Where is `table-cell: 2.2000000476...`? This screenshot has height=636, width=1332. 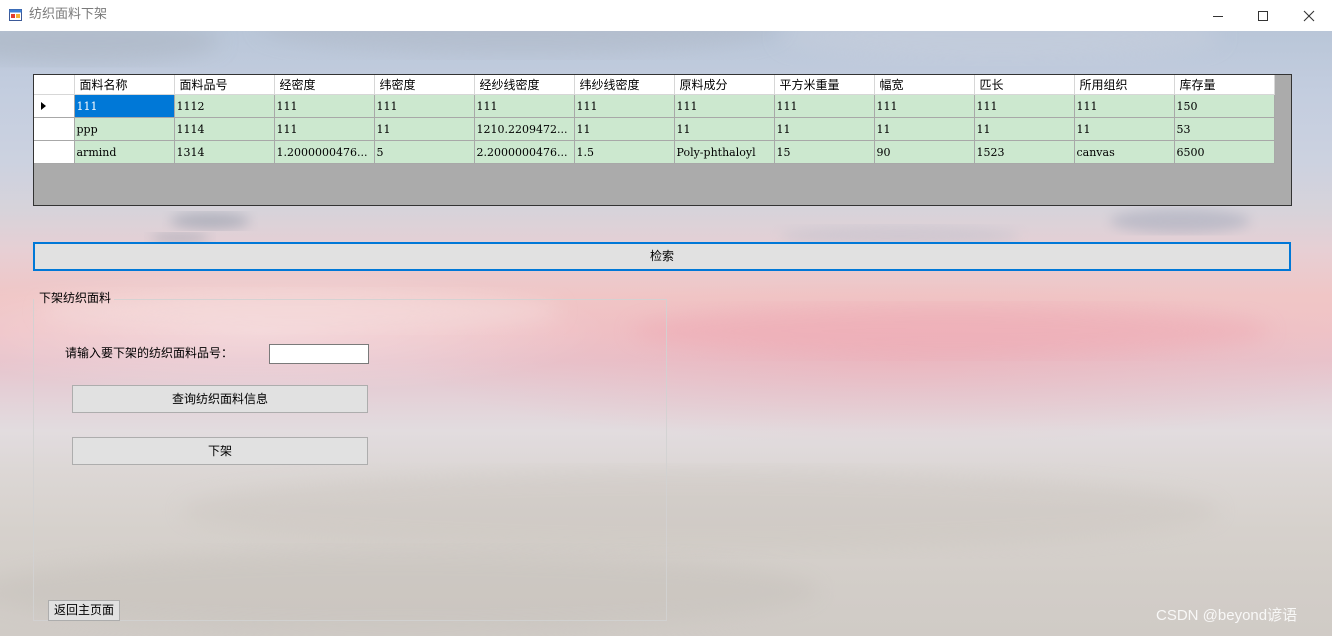
table-cell: 2.2000000476... is located at coordinates (524, 152).